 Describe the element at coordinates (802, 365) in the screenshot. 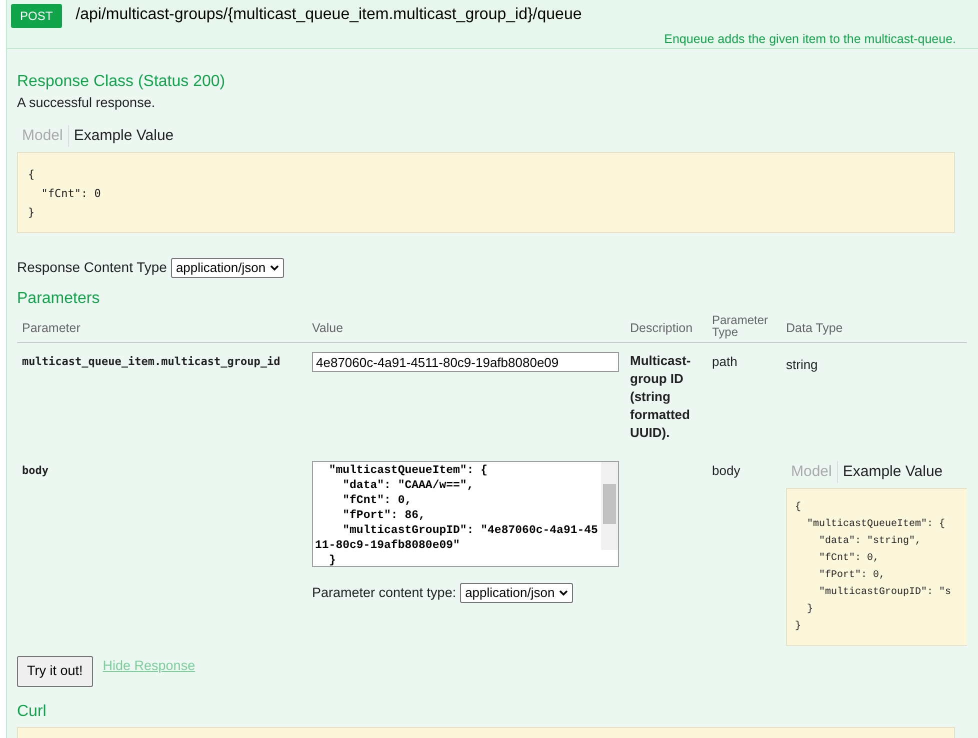

I see `data-type: string` at that location.